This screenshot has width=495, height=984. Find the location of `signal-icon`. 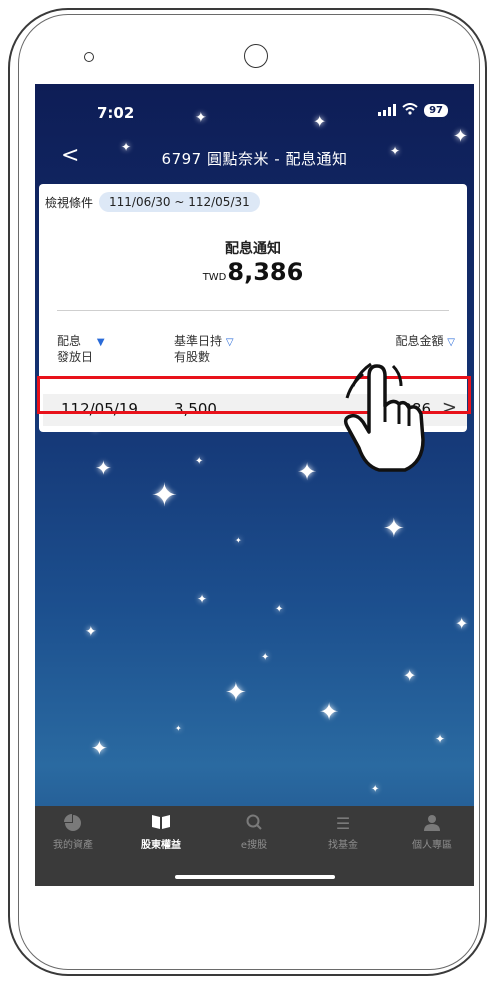

signal-icon is located at coordinates (387, 110).